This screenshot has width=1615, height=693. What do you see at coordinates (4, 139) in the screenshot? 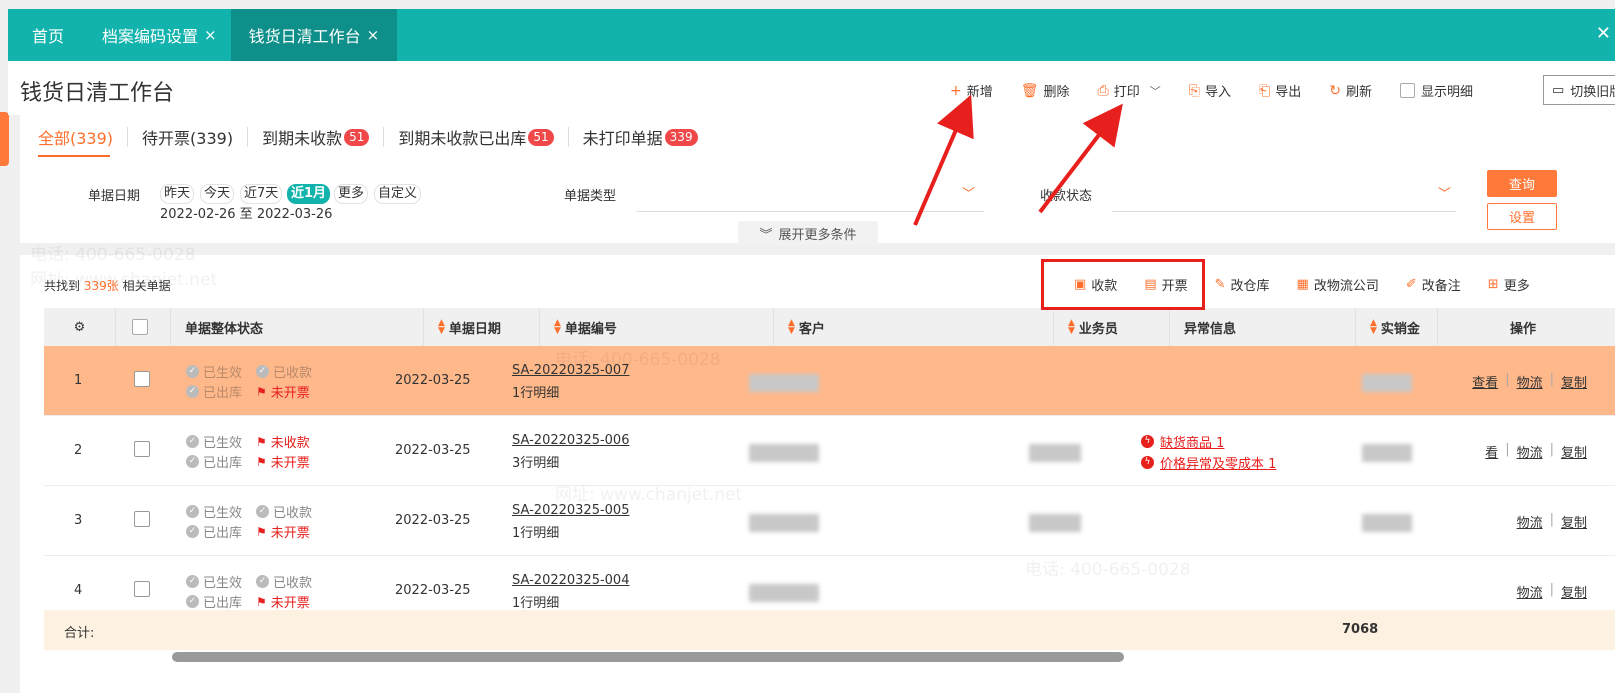
I see `sidebar-toggle` at bounding box center [4, 139].